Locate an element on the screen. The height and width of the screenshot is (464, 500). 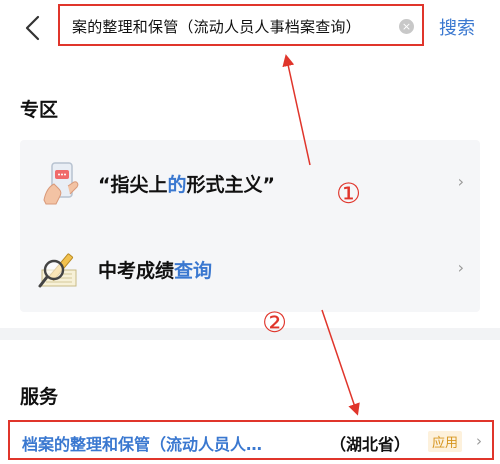
service-section-title: 服务 is located at coordinates (39, 397).